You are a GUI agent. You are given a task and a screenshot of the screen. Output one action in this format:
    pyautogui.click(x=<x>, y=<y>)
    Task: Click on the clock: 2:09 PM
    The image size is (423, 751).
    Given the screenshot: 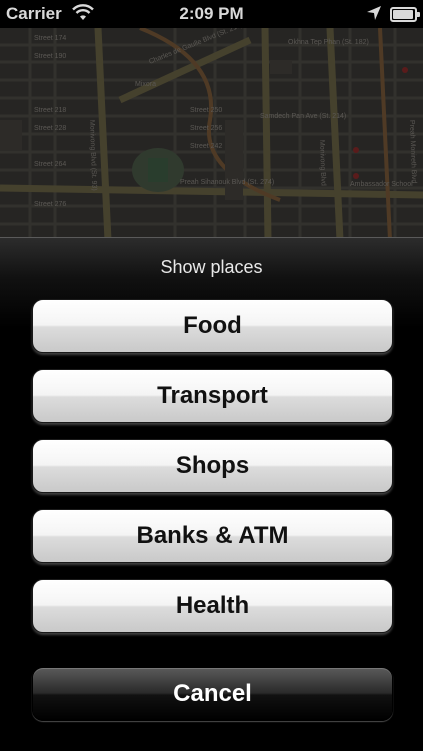 What is the action you would take?
    pyautogui.click(x=211, y=13)
    